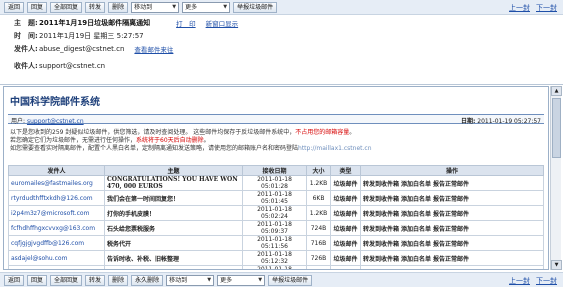 Image resolution: width=563 pixels, height=287 pixels. What do you see at coordinates (186, 23) in the screenshot?
I see `print-link: 打 印` at bounding box center [186, 23].